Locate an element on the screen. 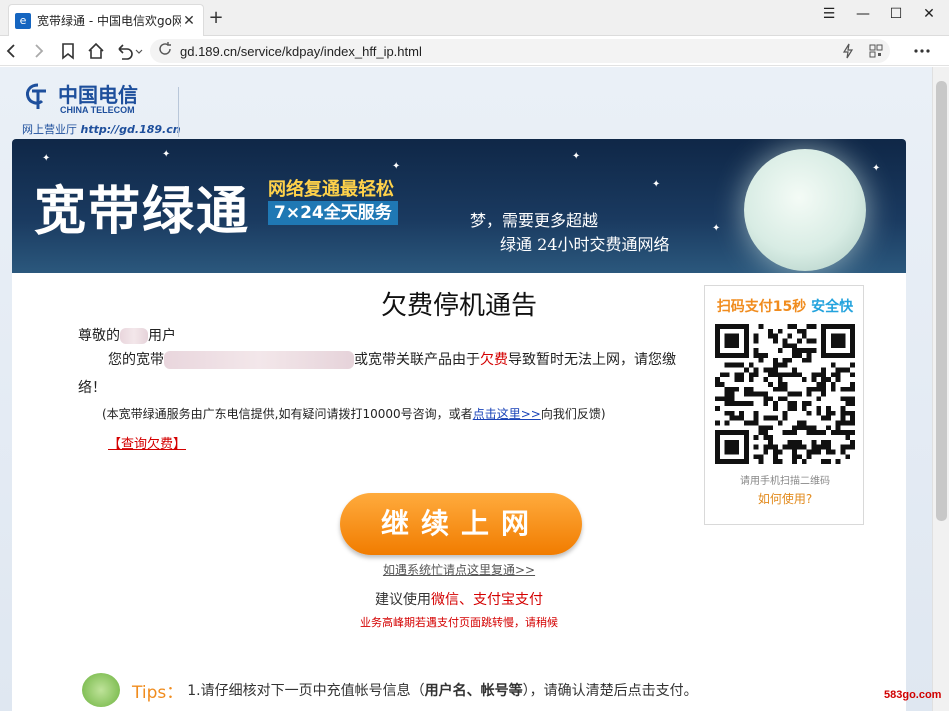 This screenshot has height=711, width=949. forward-icon is located at coordinates (38, 51).